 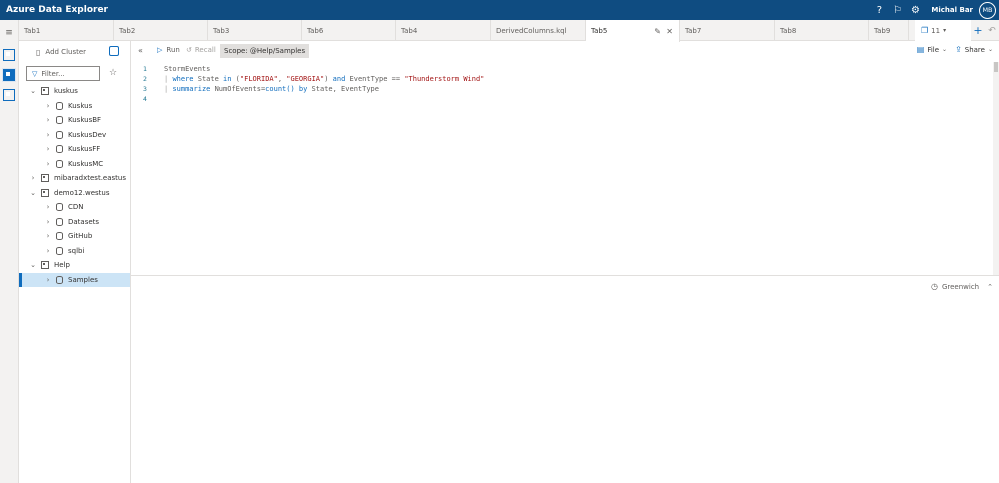 What do you see at coordinates (74, 149) in the screenshot?
I see `tree-item-kuskusff: › KuskusFF` at bounding box center [74, 149].